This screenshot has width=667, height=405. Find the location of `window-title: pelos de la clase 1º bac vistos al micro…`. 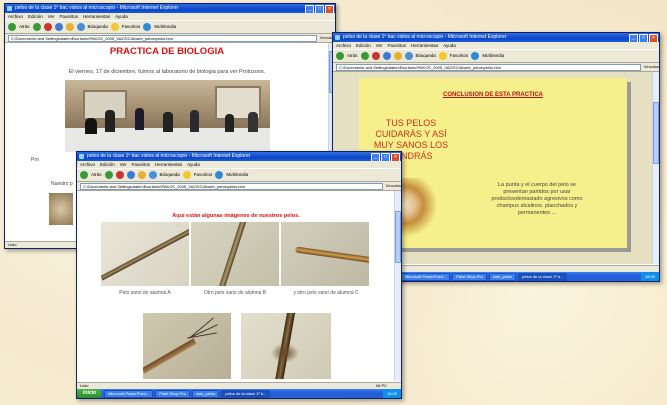

window-title: pelos de la clase 1º bac vistos al micro… is located at coordinates (169, 156).